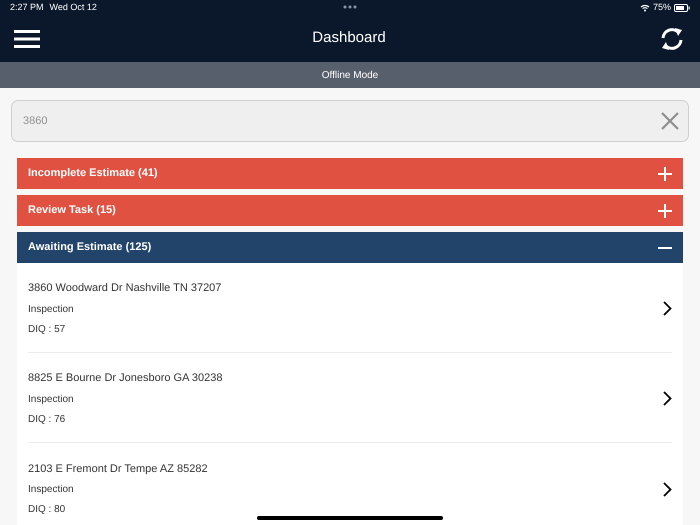 The image size is (700, 525). I want to click on offline-mode-label: Offline Mode, so click(350, 75).